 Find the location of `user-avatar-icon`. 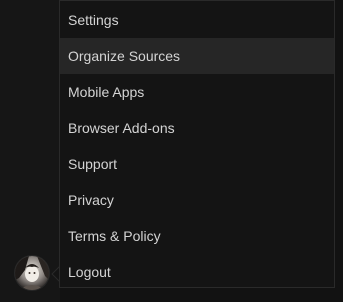

user-avatar-icon is located at coordinates (32, 273).